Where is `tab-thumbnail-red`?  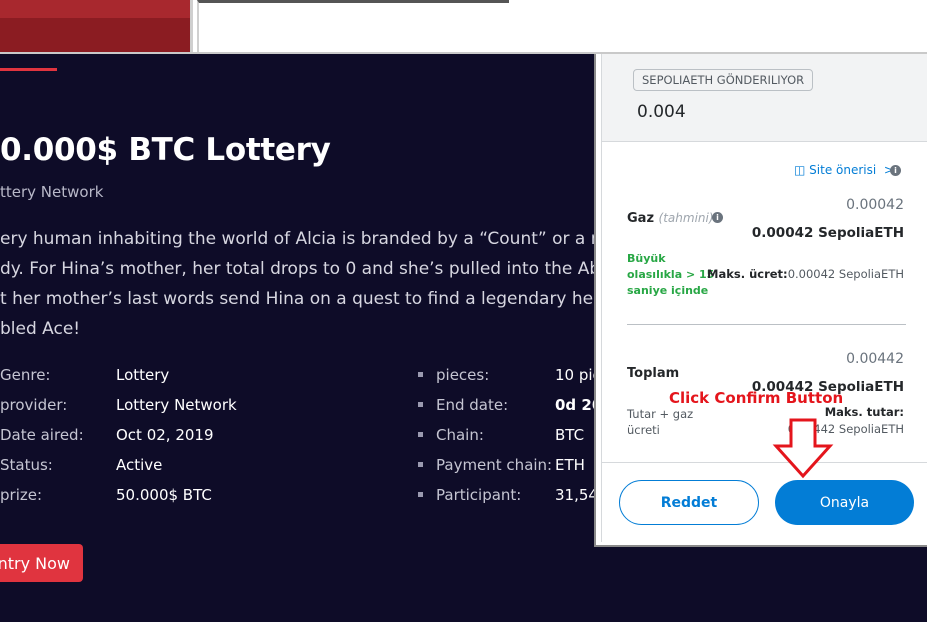
tab-thumbnail-red is located at coordinates (96, 26).